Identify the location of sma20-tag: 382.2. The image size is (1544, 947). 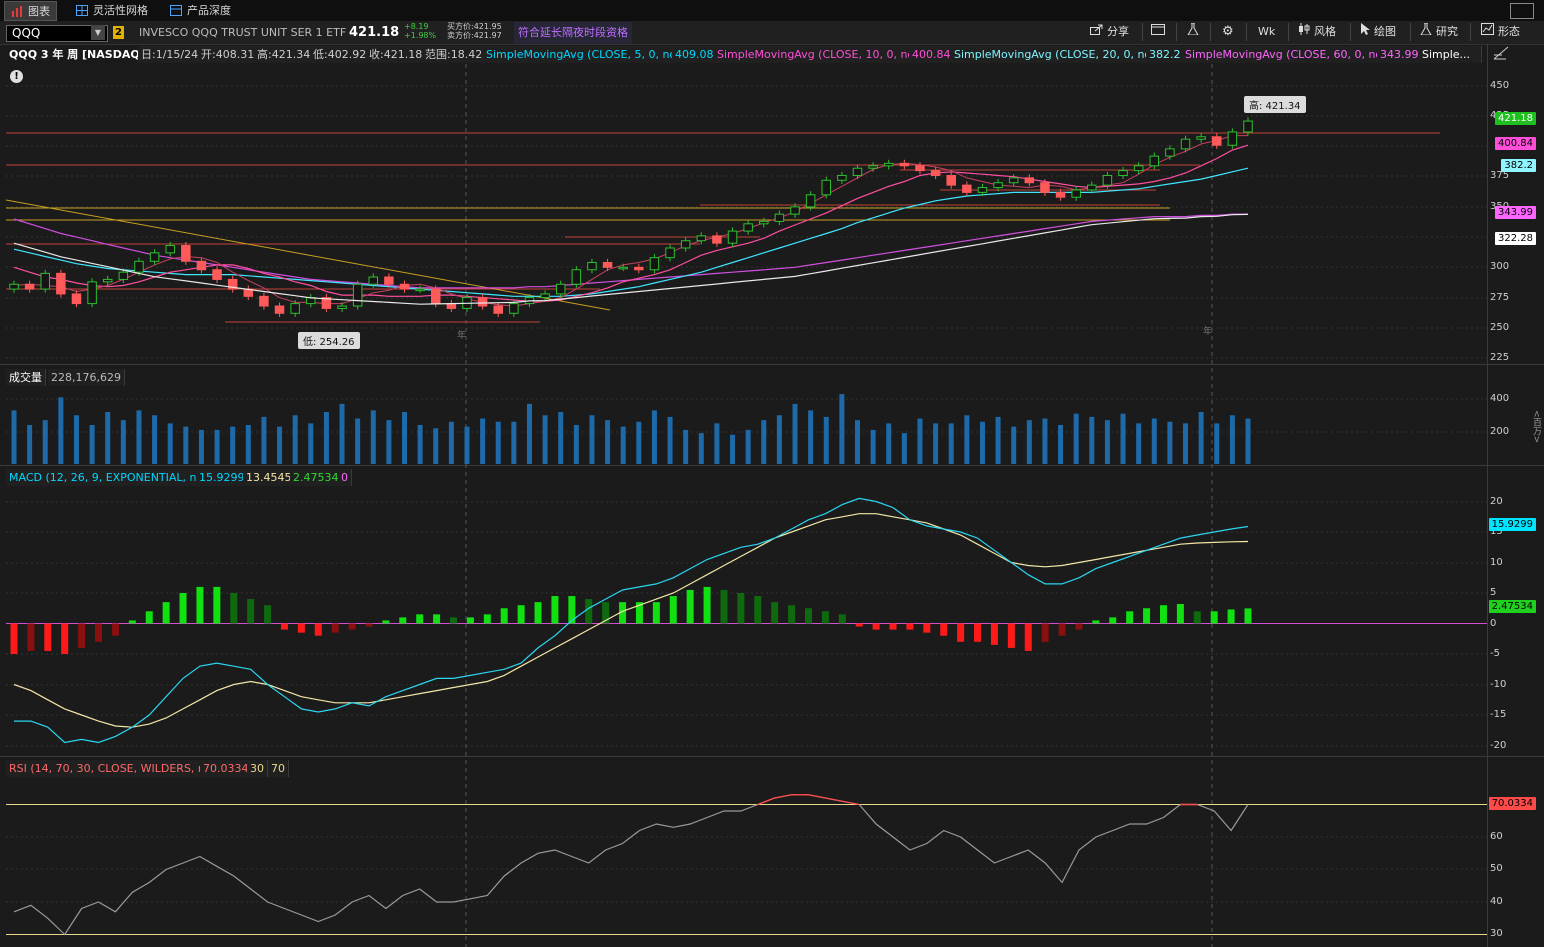
(1518, 165).